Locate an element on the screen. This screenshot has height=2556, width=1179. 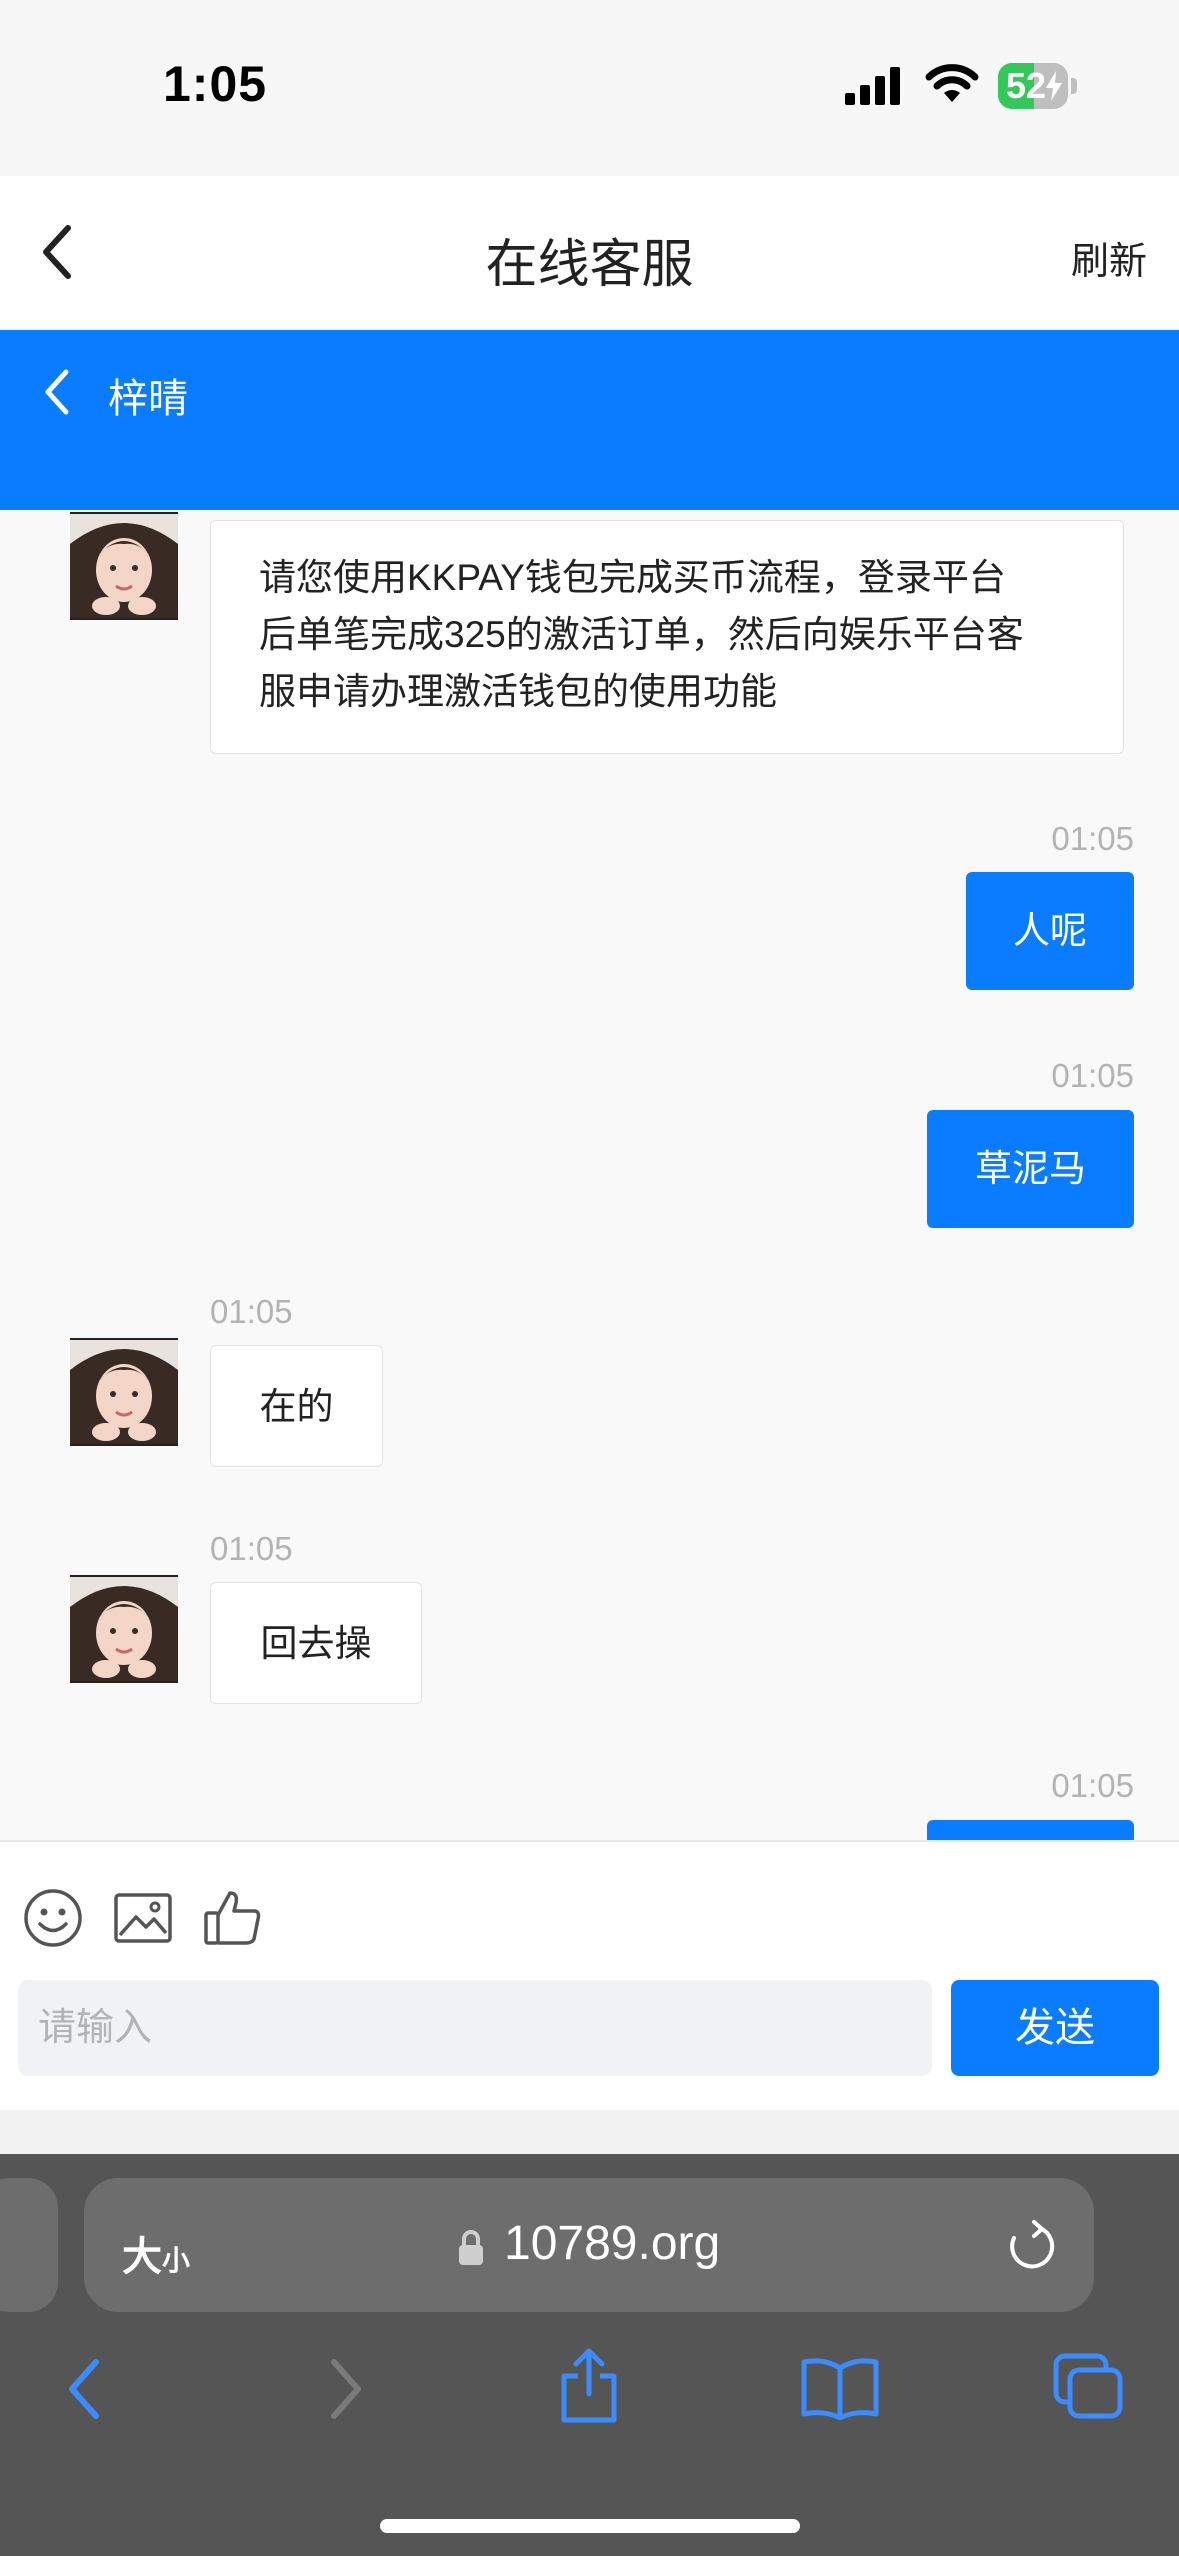
text-size-small: 小 is located at coordinates (176, 2260).